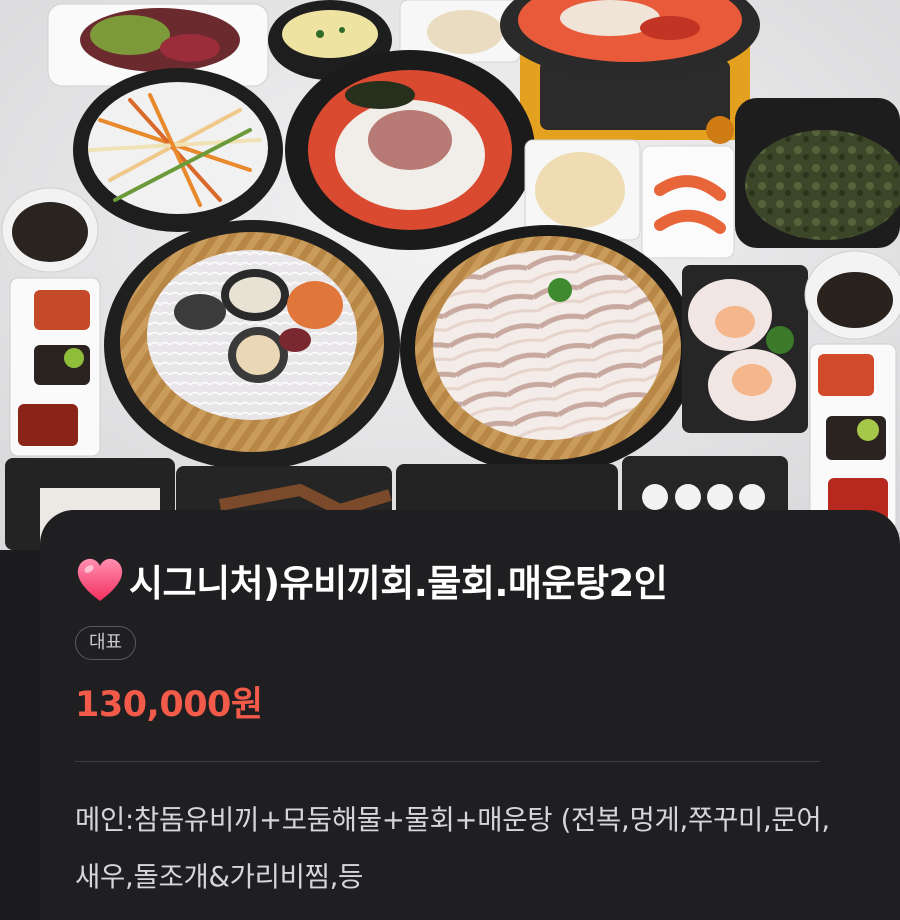  I want to click on divider, so click(447, 761).